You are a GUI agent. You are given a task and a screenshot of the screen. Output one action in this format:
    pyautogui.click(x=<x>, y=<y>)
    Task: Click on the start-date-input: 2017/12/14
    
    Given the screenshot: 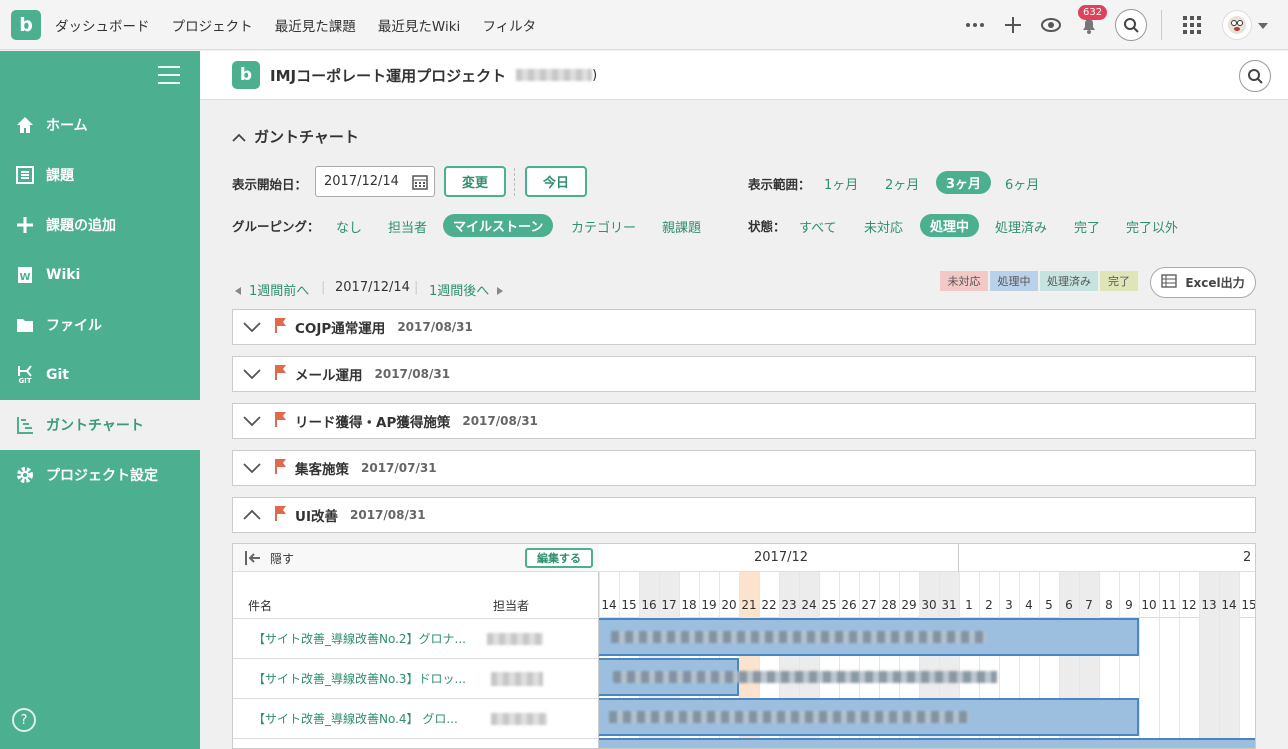 What is the action you would take?
    pyautogui.click(x=375, y=181)
    